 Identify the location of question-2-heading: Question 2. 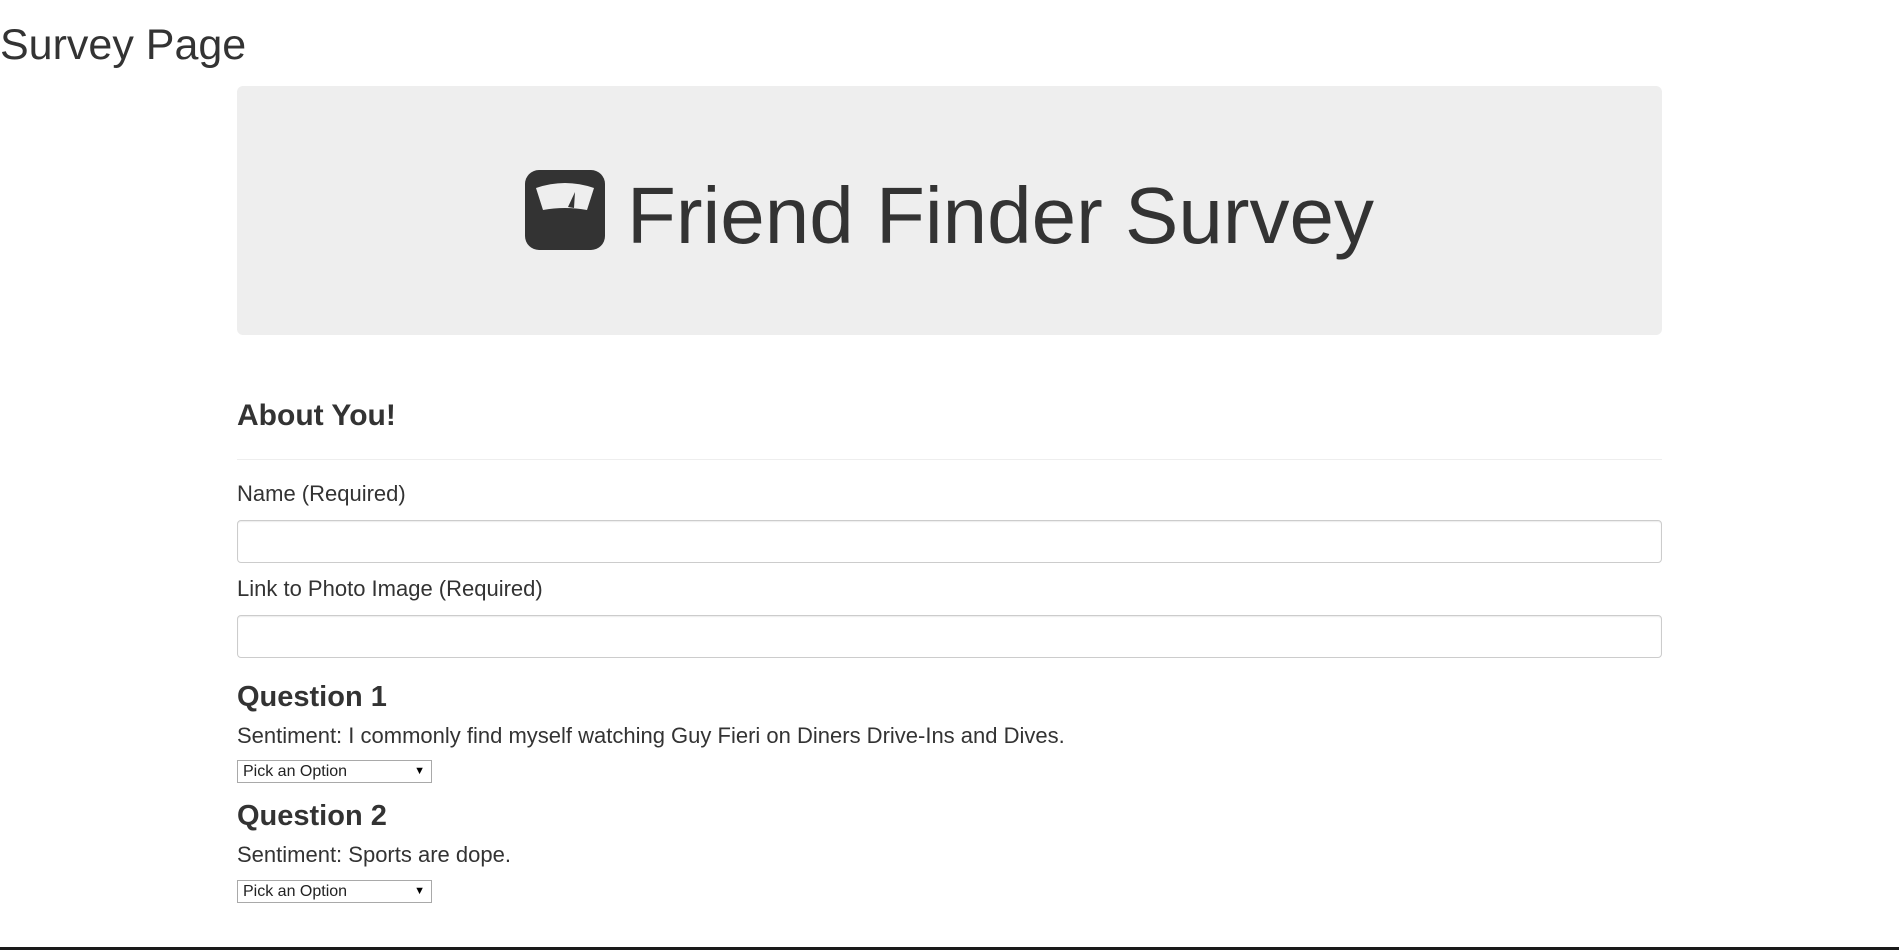
(312, 816).